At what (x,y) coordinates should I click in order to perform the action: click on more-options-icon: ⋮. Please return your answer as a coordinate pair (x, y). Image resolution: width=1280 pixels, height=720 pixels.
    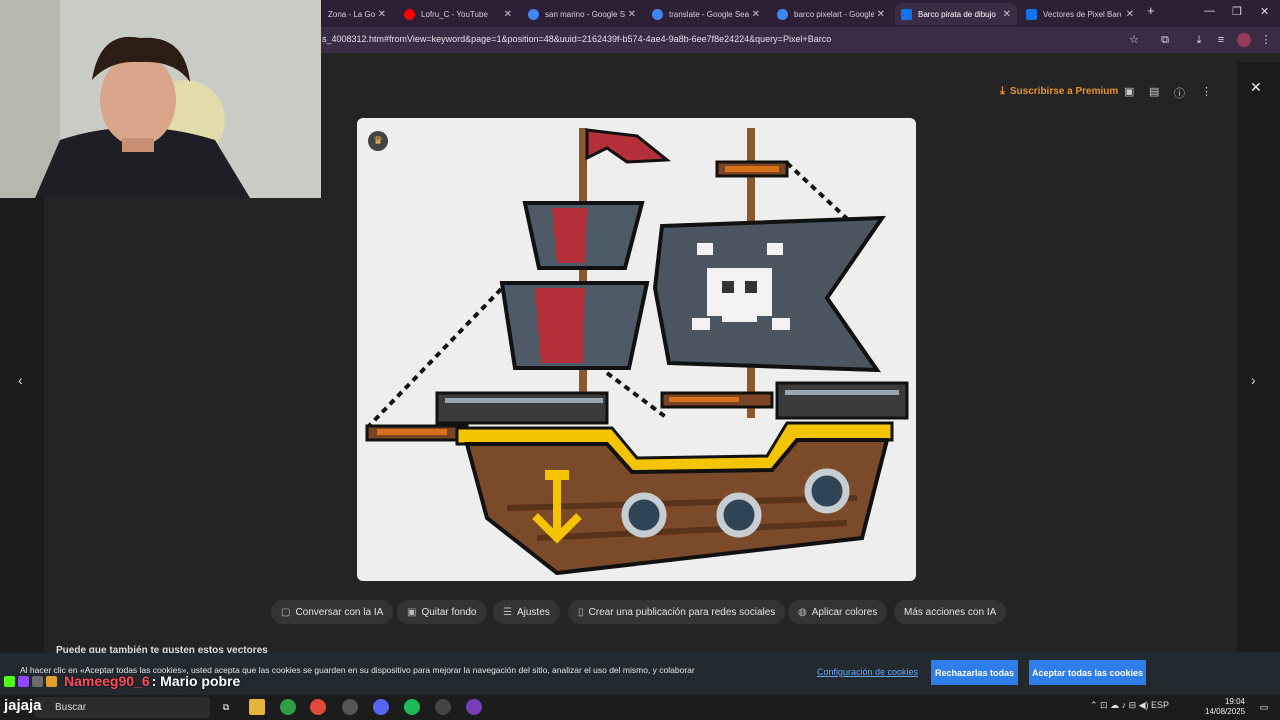
    Looking at the image, I should click on (1206, 91).